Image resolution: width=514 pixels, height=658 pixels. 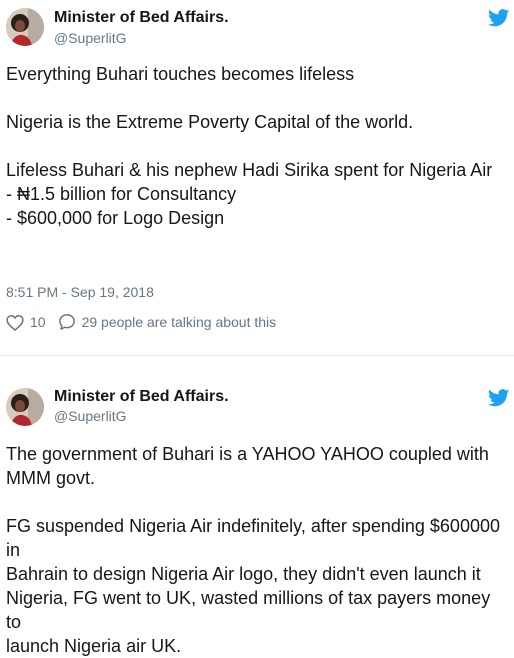 What do you see at coordinates (15, 322) in the screenshot?
I see `heart-icon` at bounding box center [15, 322].